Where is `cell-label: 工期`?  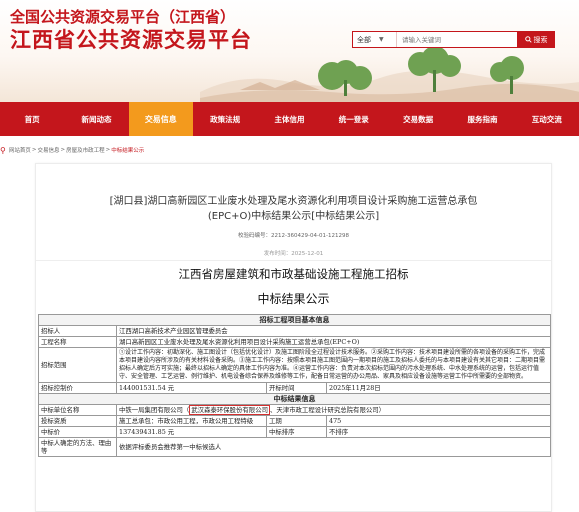
cell-label: 工期 is located at coordinates (296, 421).